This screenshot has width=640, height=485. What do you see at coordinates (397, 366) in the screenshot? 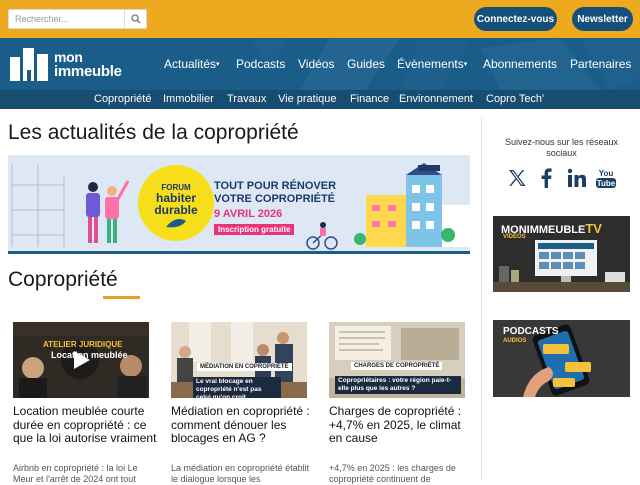
I see `article-image-caption: CHARGES DE COPROPRIÉTÉ` at bounding box center [397, 366].